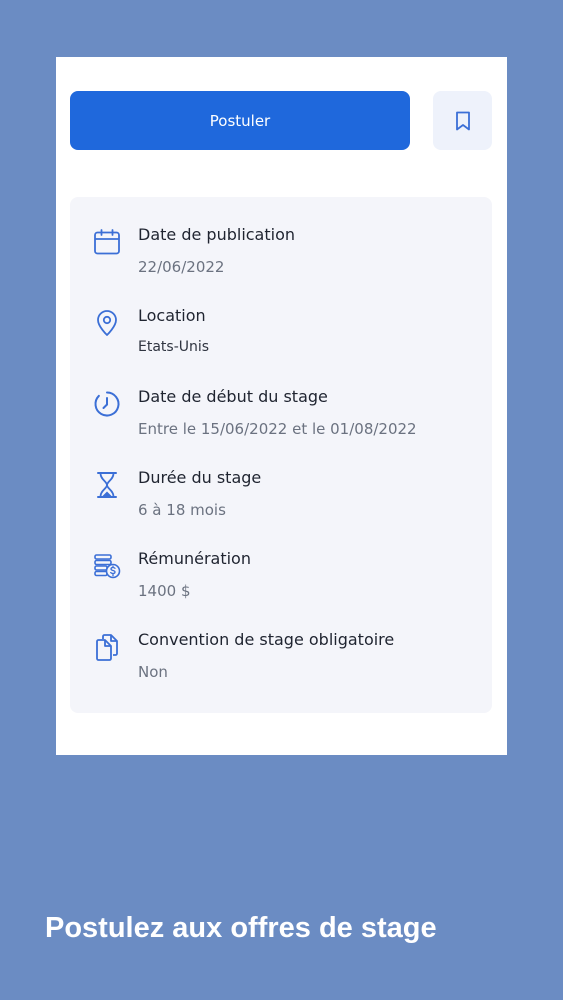  I want to click on calendar-icon, so click(107, 242).